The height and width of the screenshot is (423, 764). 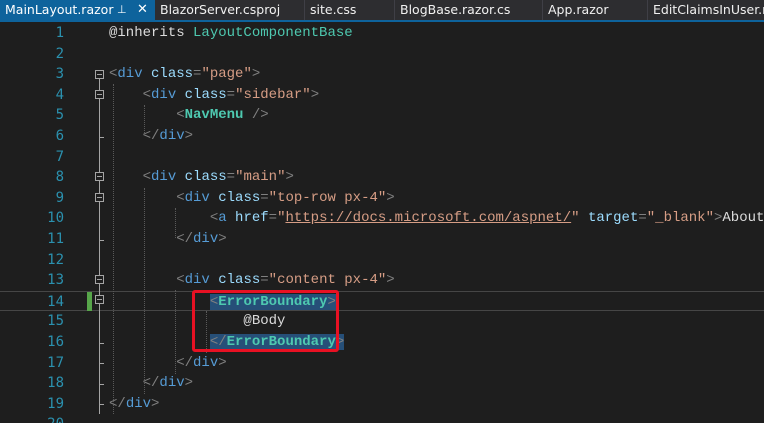 I want to click on code-line: 15 @Body, so click(x=382, y=321).